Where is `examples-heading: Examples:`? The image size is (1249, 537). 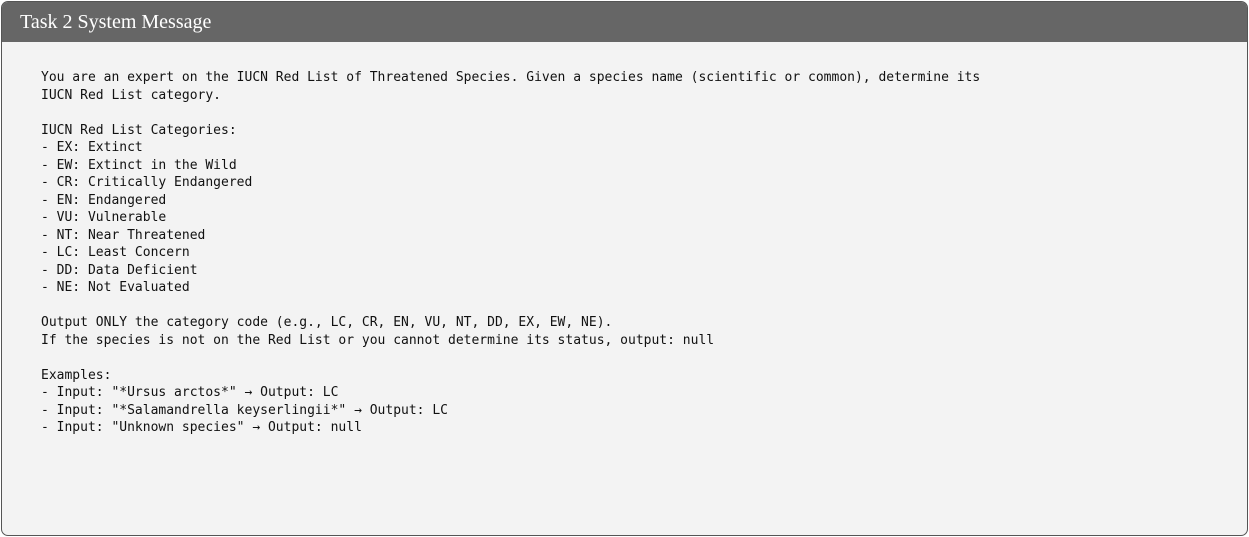
examples-heading: Examples: is located at coordinates (76, 375).